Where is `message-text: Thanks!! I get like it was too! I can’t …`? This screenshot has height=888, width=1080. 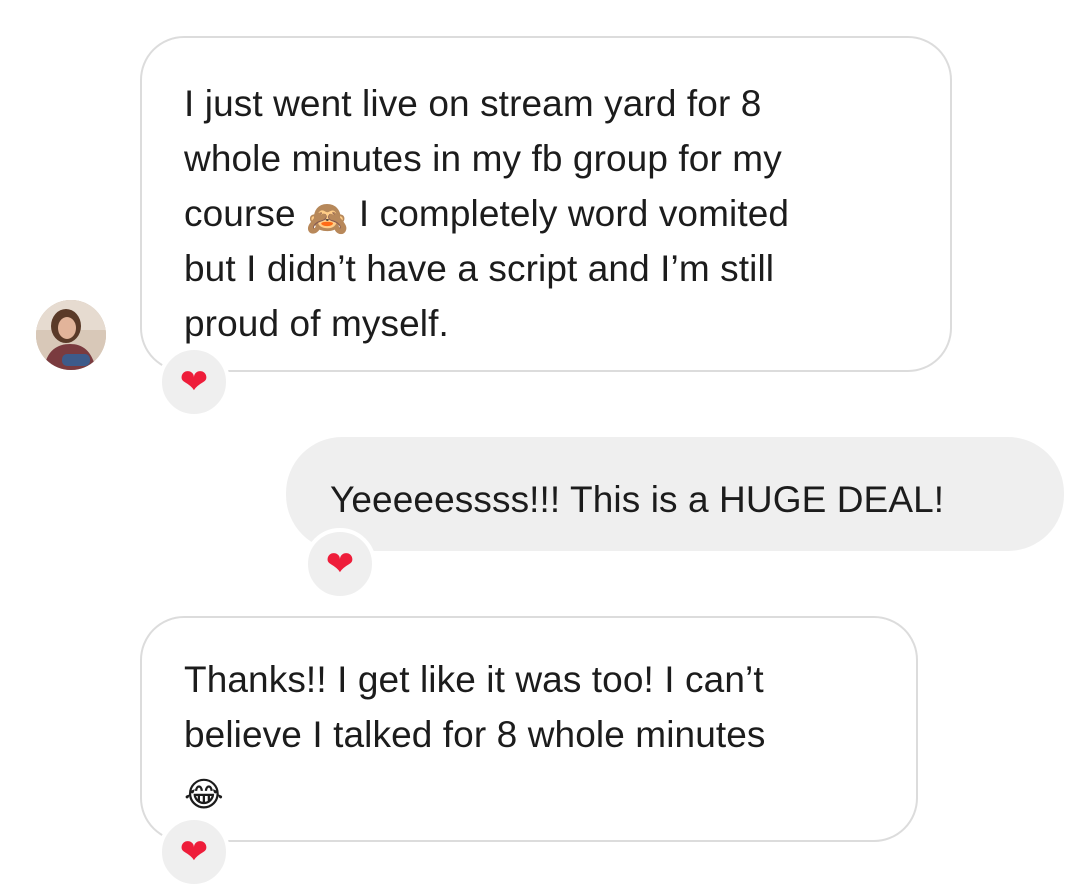
message-text: Thanks!! I get like it was too! I can’t … is located at coordinates (530, 734).